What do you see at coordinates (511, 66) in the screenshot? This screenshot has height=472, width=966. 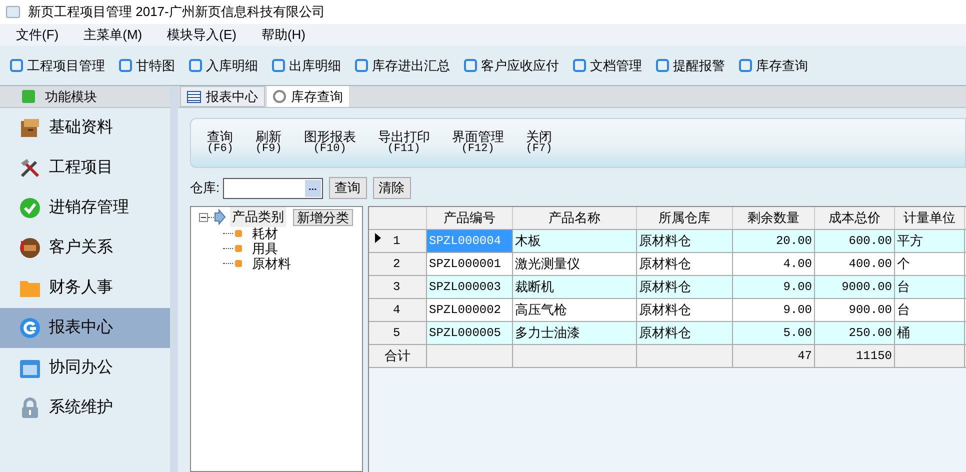 I see `toolbar-button: 客户应收应付` at bounding box center [511, 66].